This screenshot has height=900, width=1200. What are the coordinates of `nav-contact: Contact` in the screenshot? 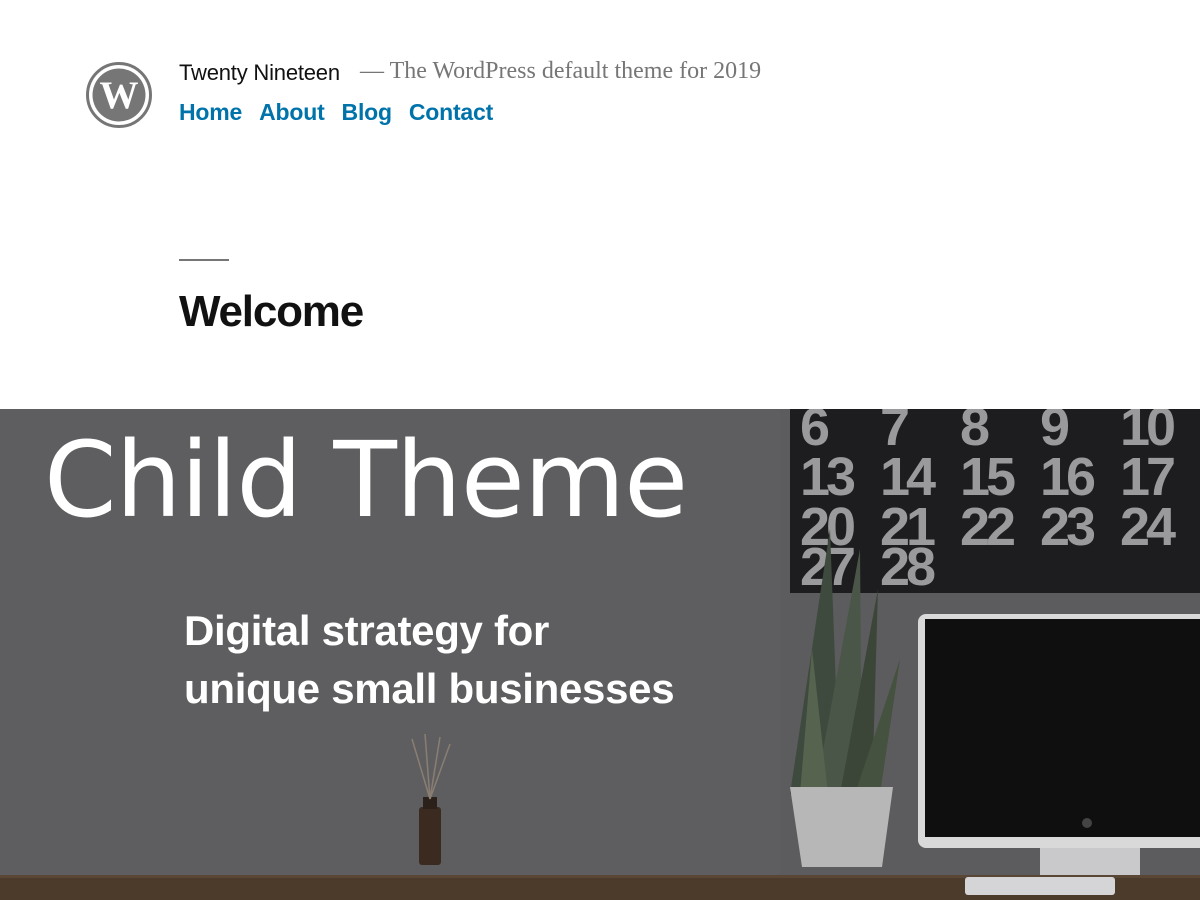 It's located at (451, 112).